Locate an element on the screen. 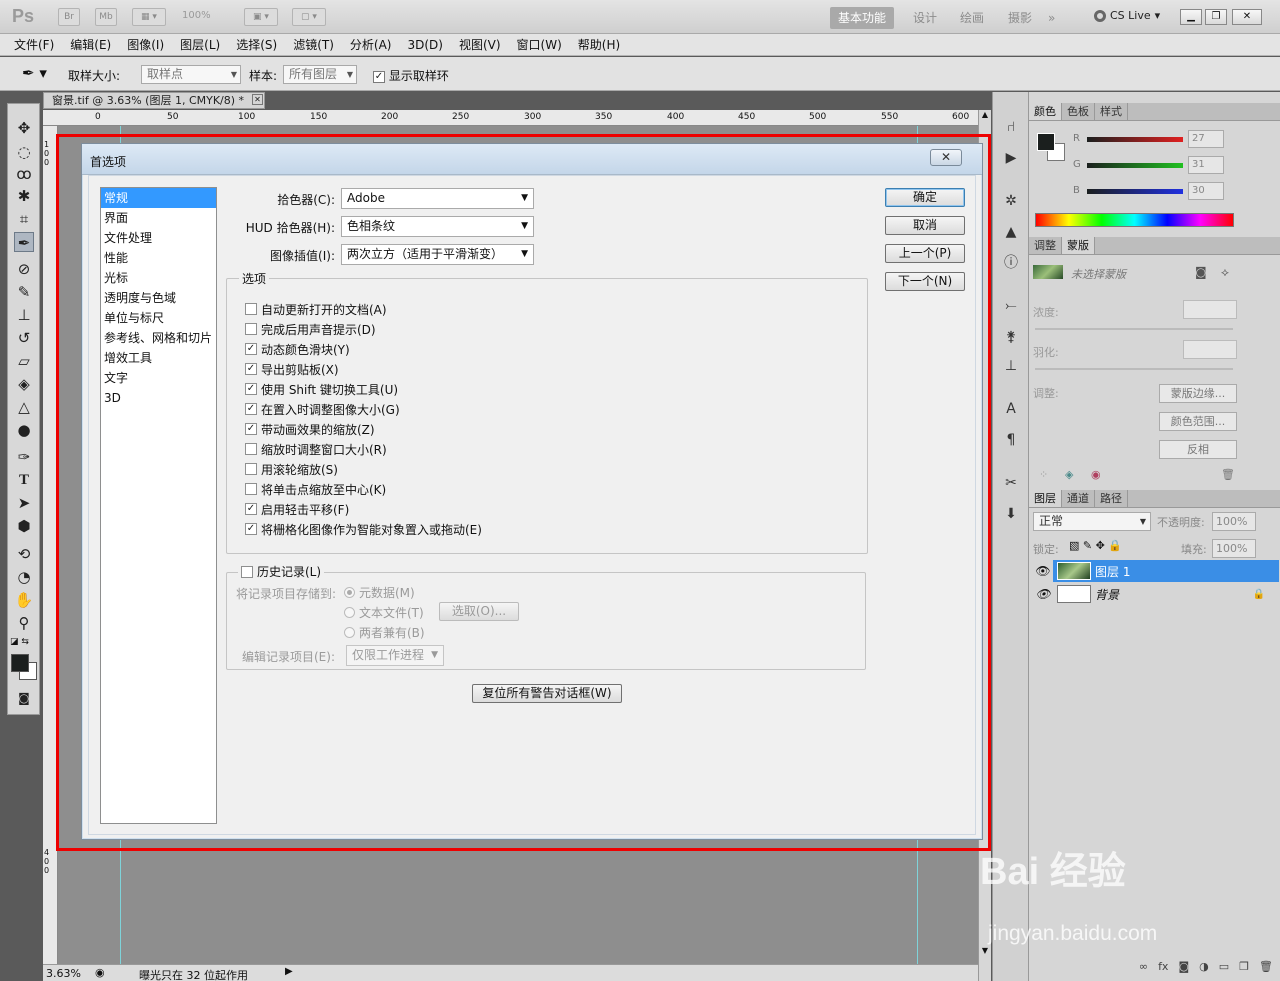 This screenshot has height=981, width=1280. document-tab: 窗景.tif @ 3.63% (图层 1, CMYK/8) * ✕ is located at coordinates (154, 100).